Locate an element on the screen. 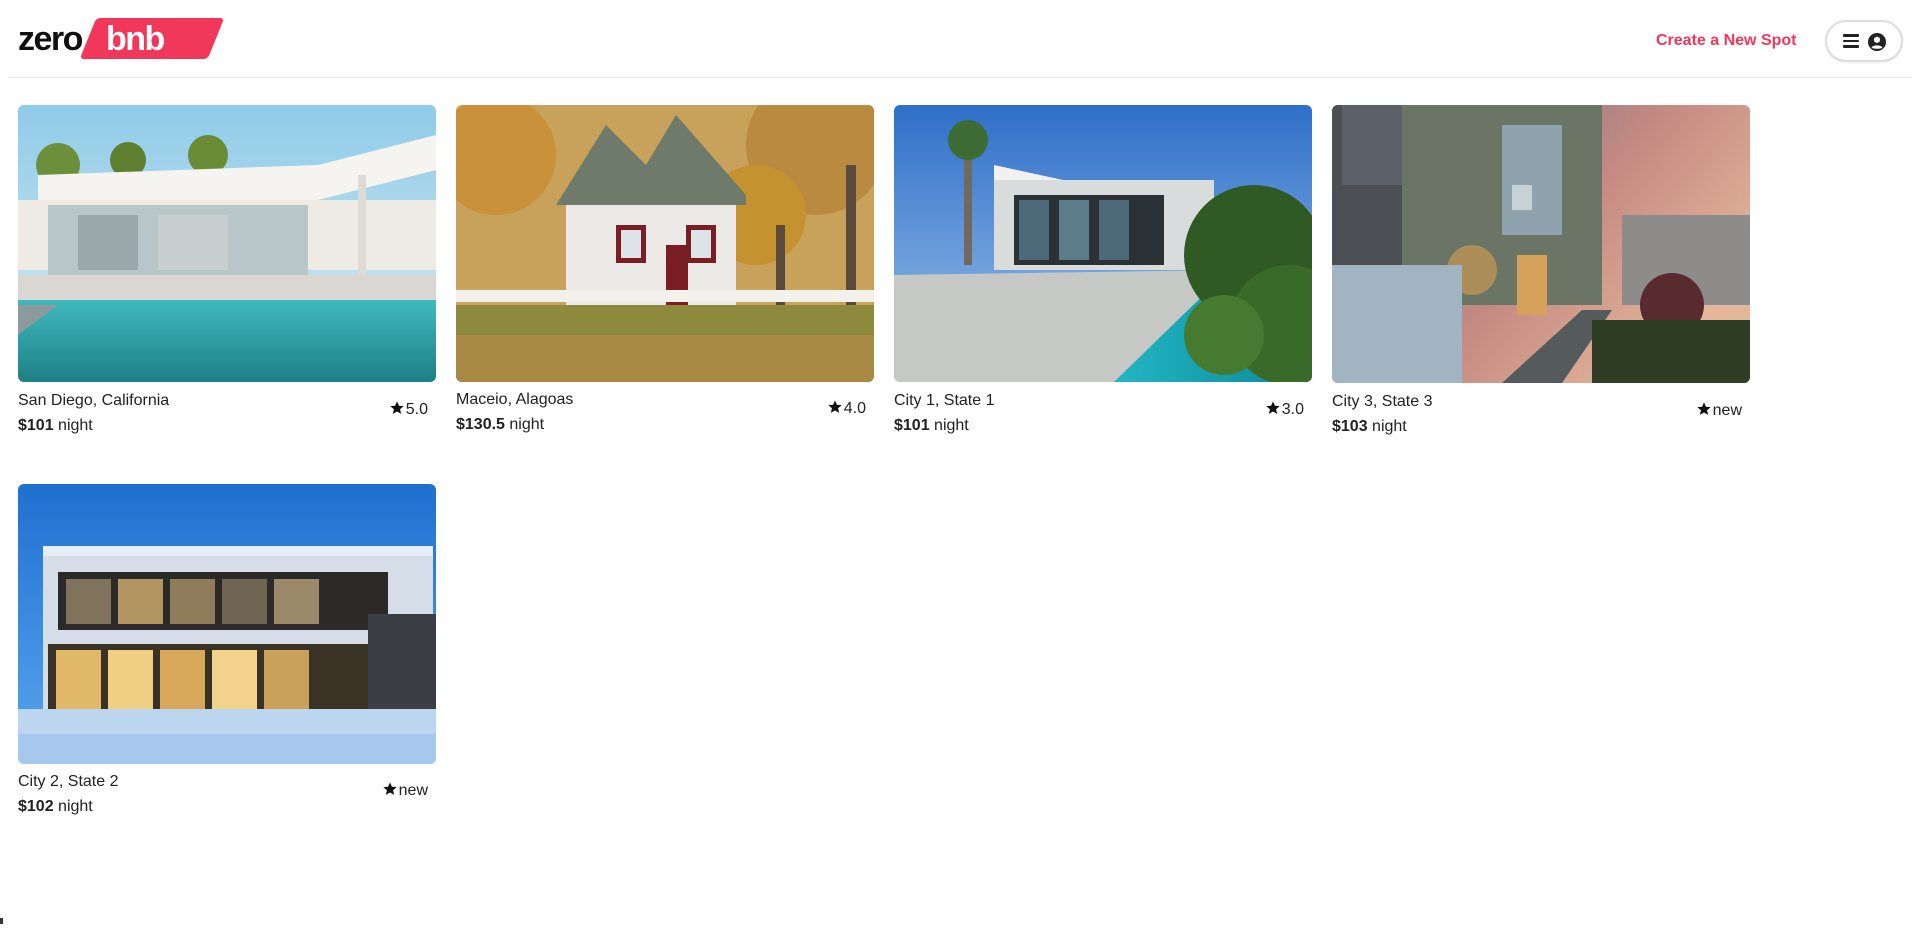  spot-location: City 2, State 2 is located at coordinates (68, 781).